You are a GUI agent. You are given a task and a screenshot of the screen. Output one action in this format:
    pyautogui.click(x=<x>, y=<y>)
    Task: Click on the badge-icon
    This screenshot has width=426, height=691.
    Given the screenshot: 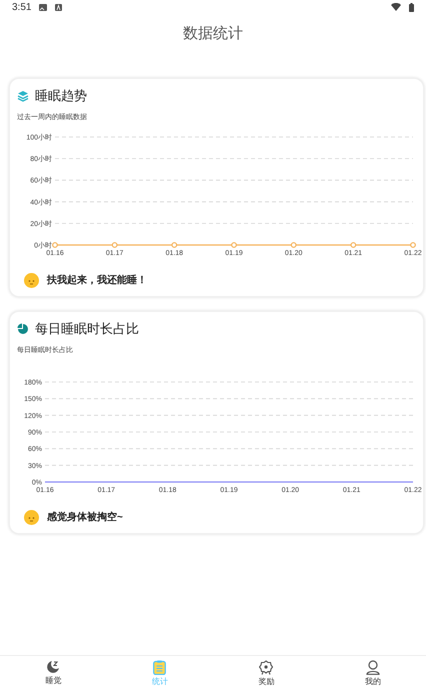 What is the action you would take?
    pyautogui.click(x=266, y=667)
    